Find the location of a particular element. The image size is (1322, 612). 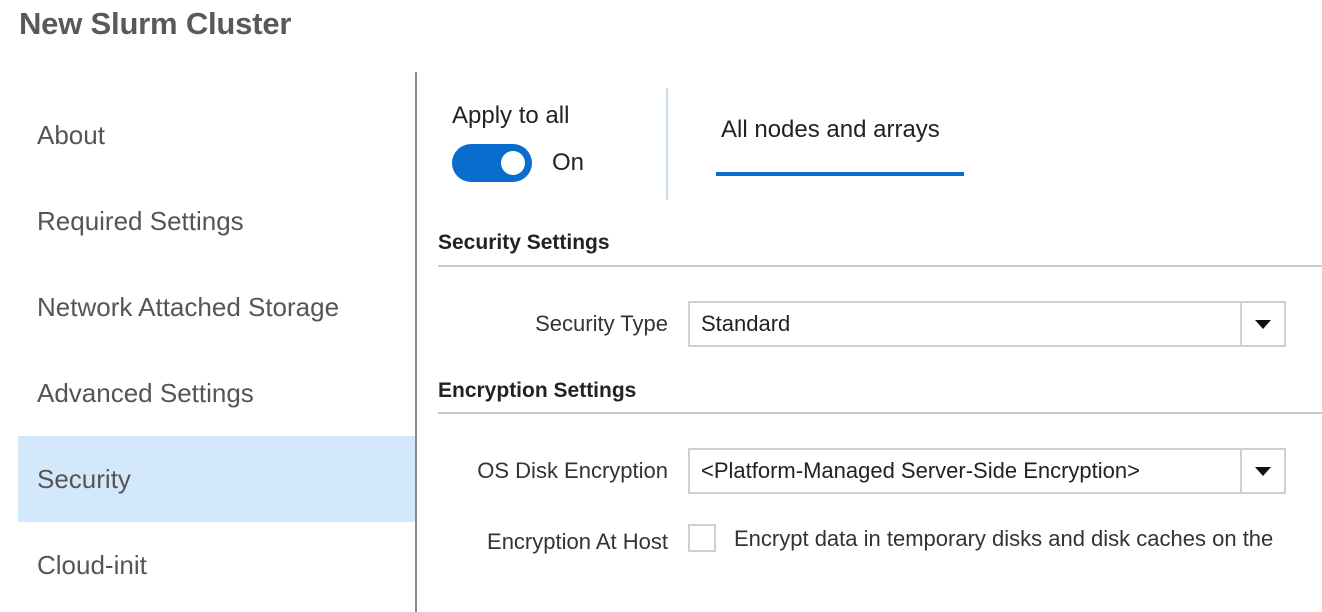

sidebar-item-label: Security is located at coordinates (84, 478).